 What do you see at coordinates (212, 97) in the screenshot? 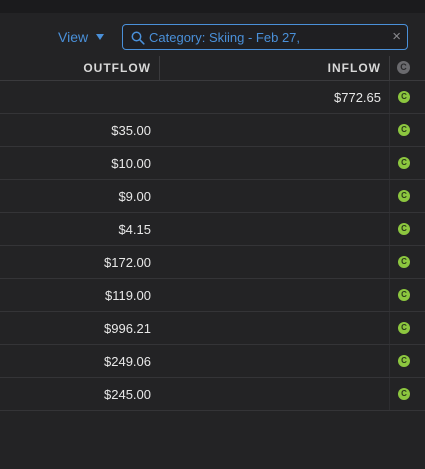
I see `table-row: $772.65 C` at bounding box center [212, 97].